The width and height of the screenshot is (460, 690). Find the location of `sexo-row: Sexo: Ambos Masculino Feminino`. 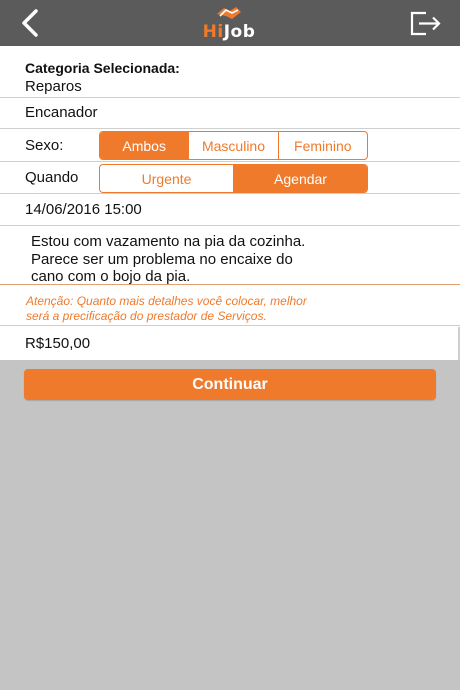

sexo-row: Sexo: Ambos Masculino Feminino is located at coordinates (230, 145).